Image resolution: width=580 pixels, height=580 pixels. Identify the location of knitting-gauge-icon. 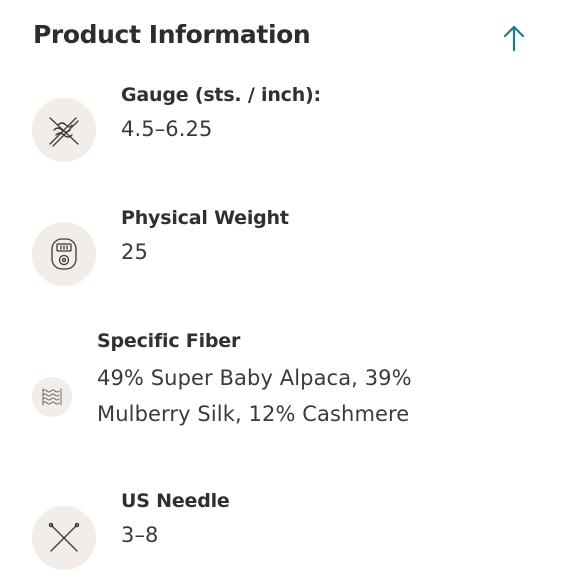
(64, 130).